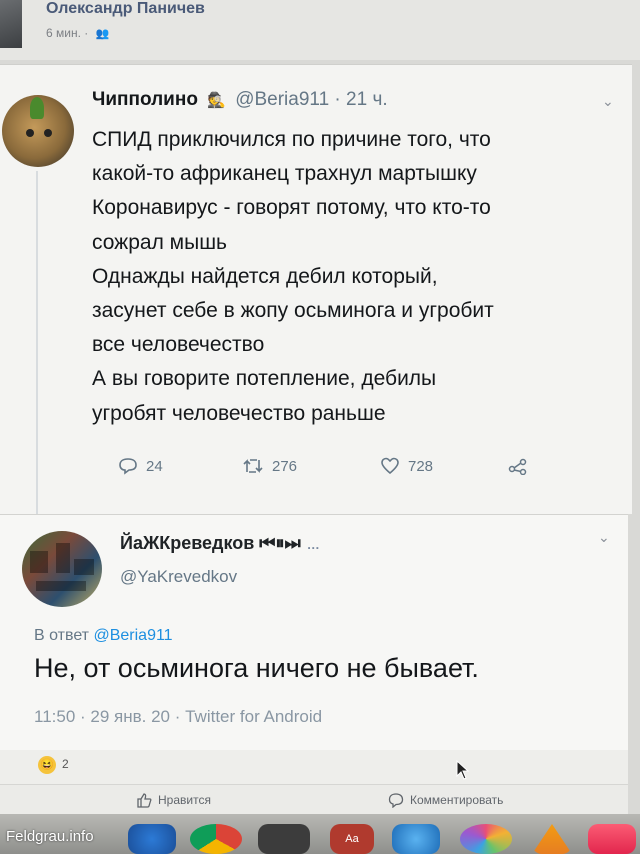 Image resolution: width=640 pixels, height=854 pixels. Describe the element at coordinates (265, 276) in the screenshot. I see `tweet-line: Однажды найдется дебил который,` at that location.